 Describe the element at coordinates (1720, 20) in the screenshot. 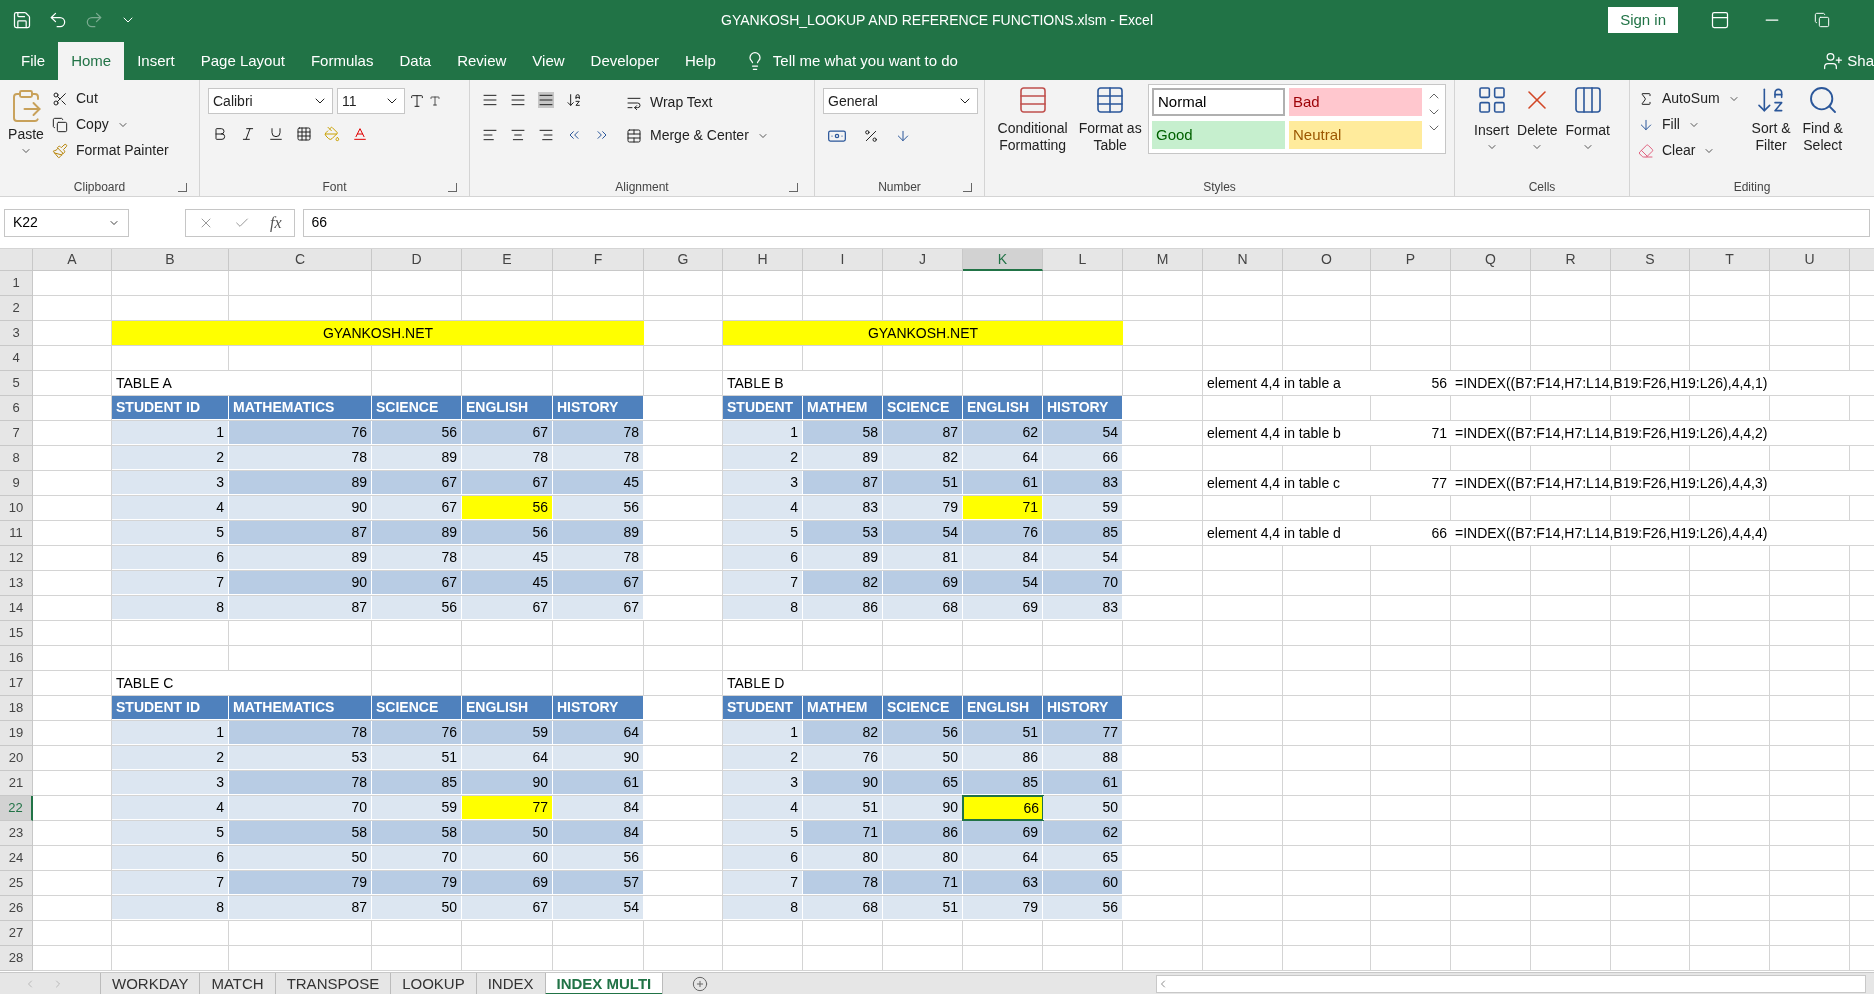

I see `ribbon-display-icon` at that location.